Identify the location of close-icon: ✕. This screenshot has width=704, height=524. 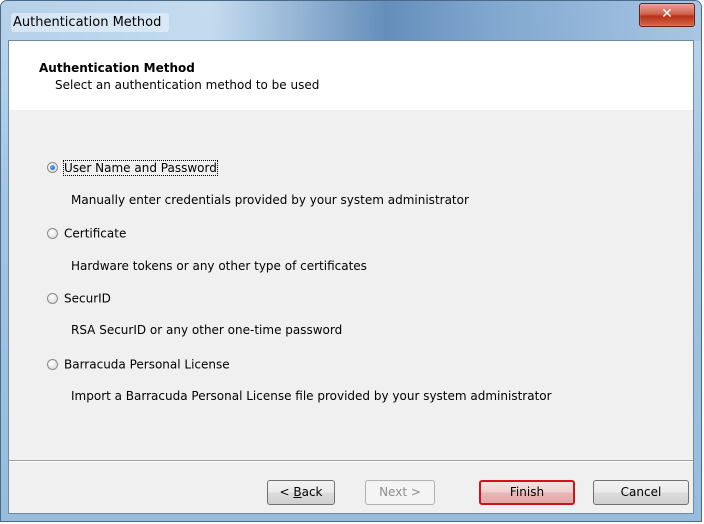
(667, 14).